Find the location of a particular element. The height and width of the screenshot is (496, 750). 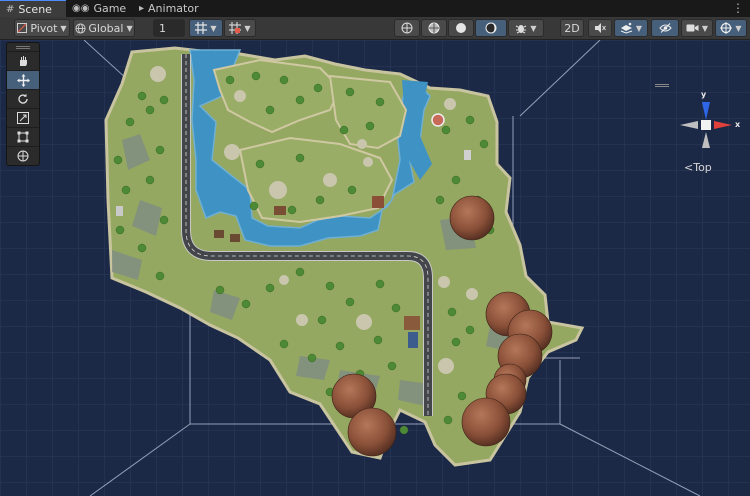

kebab-menu-icon: ⋮ is located at coordinates (738, 8).